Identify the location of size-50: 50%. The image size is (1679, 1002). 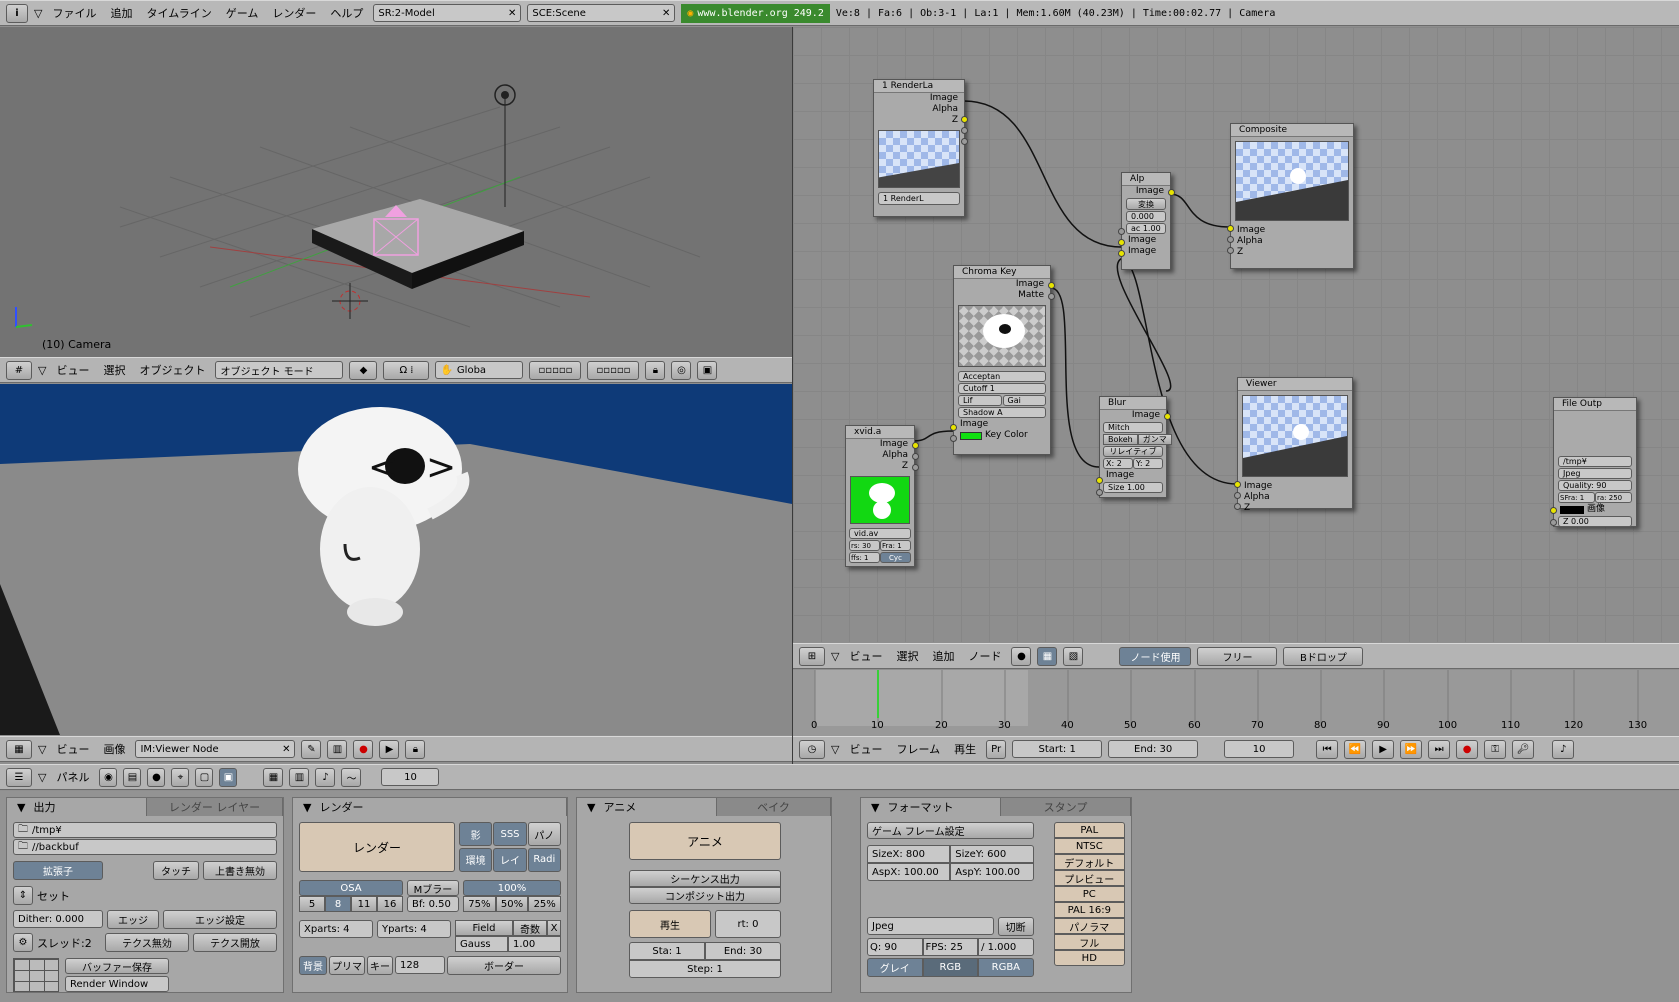
(512, 904).